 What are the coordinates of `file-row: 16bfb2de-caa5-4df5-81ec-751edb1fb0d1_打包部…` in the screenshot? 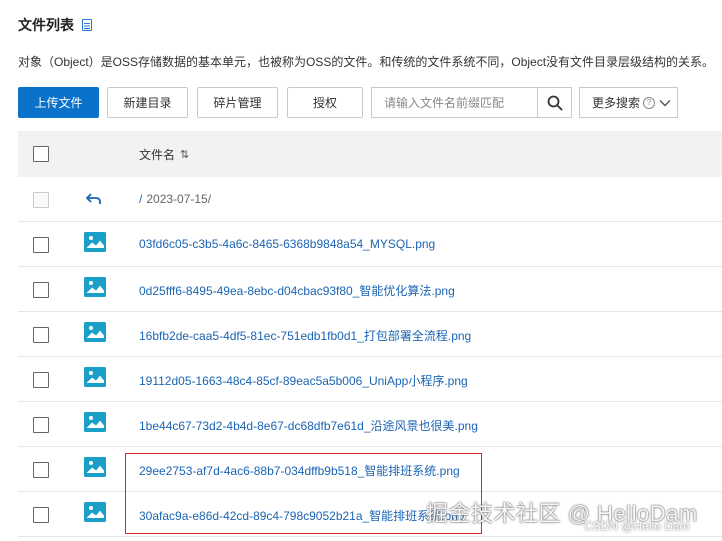 It's located at (370, 334).